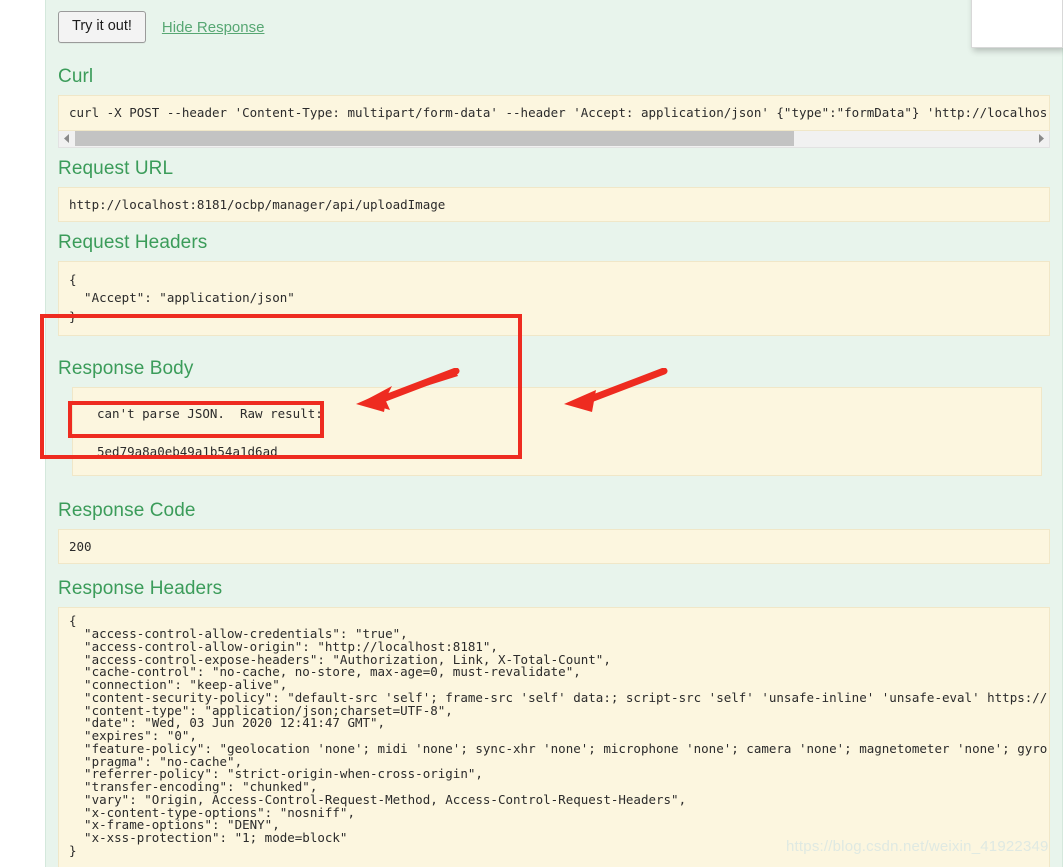 This screenshot has width=1063, height=867. I want to click on try-it-out-button: Try it out!, so click(102, 27).